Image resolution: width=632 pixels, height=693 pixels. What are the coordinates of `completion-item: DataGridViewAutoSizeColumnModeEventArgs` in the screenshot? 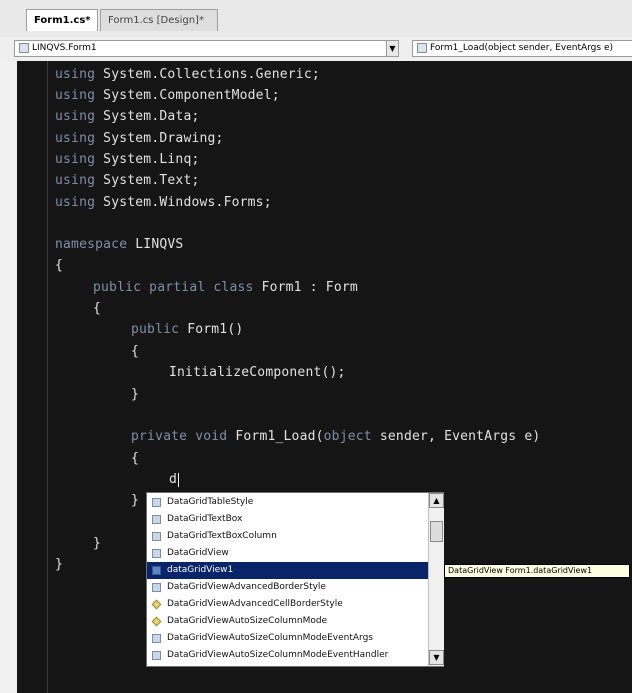 It's located at (287, 638).